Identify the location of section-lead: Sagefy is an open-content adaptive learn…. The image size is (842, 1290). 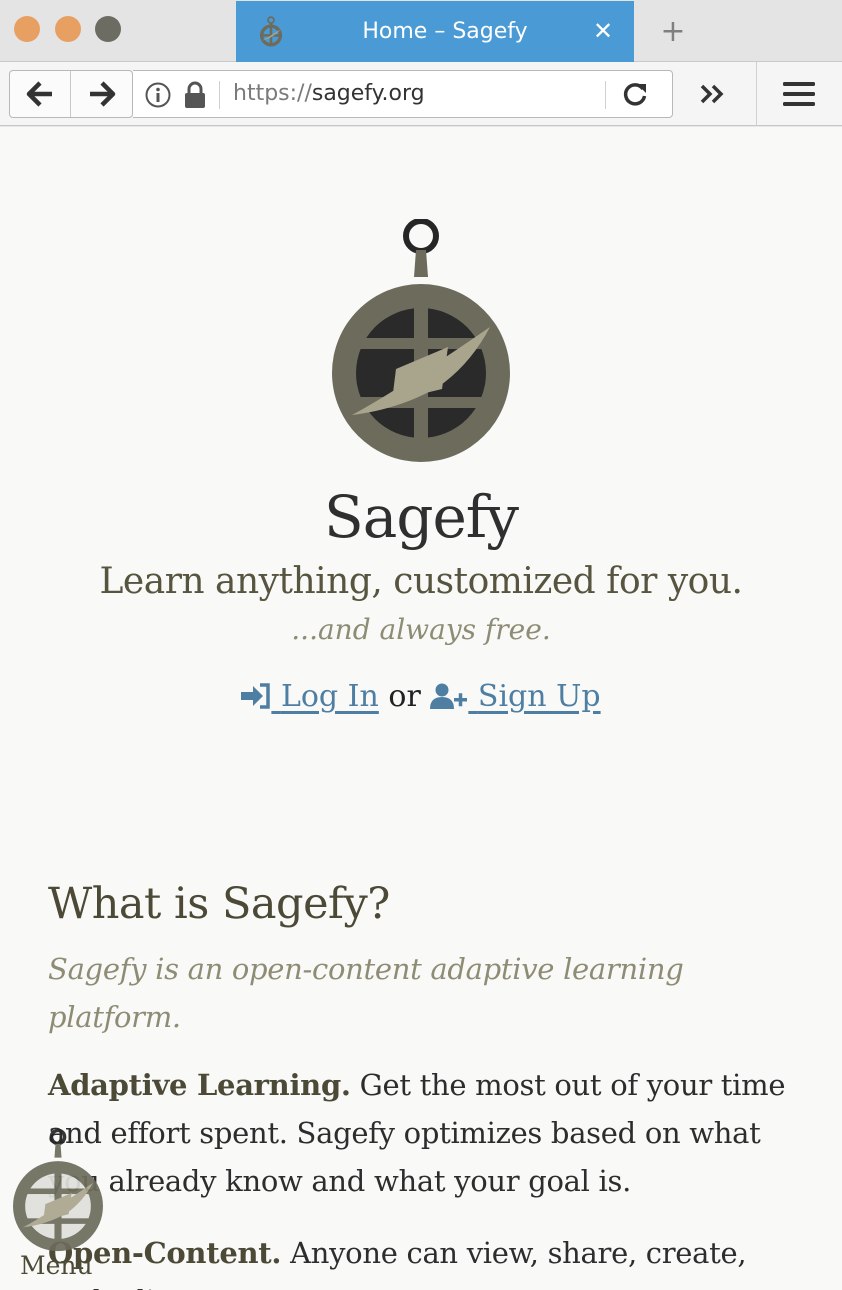
(366, 993).